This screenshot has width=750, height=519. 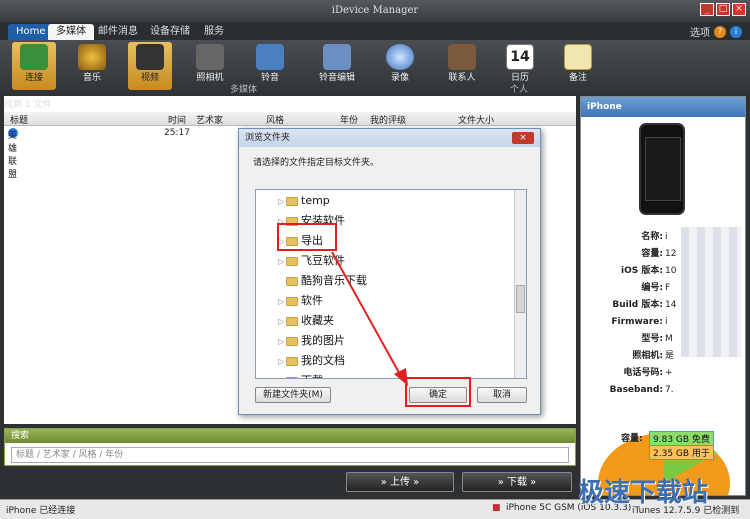 I want to click on new-folder-button: 新建文件夹(M), so click(x=293, y=395).